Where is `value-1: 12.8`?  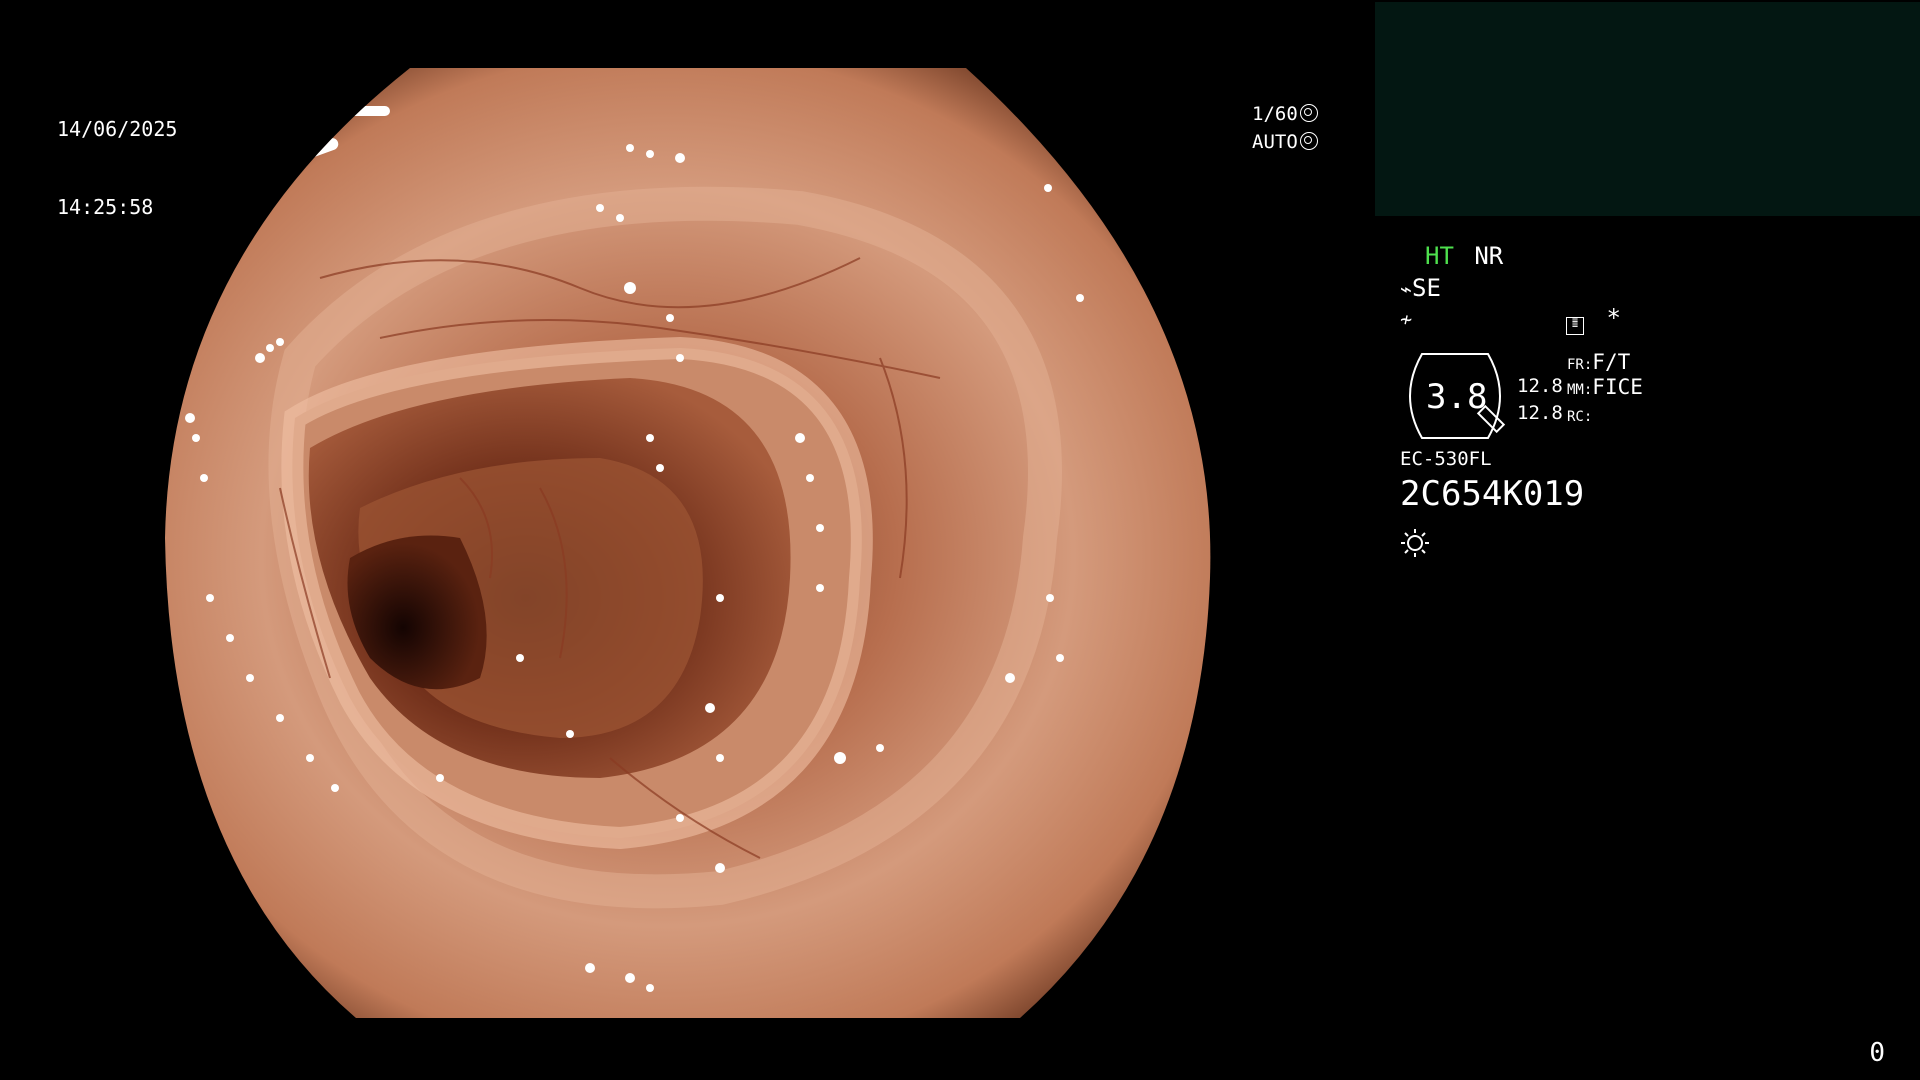
value-1: 12.8 is located at coordinates (1540, 386).